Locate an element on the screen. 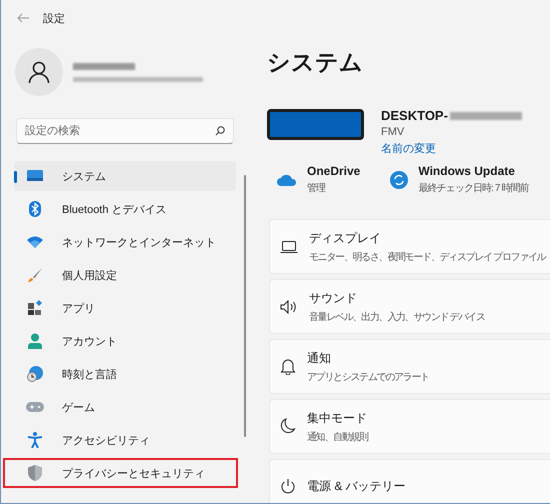 This screenshot has height=504, width=550. apps-icon is located at coordinates (35, 308).